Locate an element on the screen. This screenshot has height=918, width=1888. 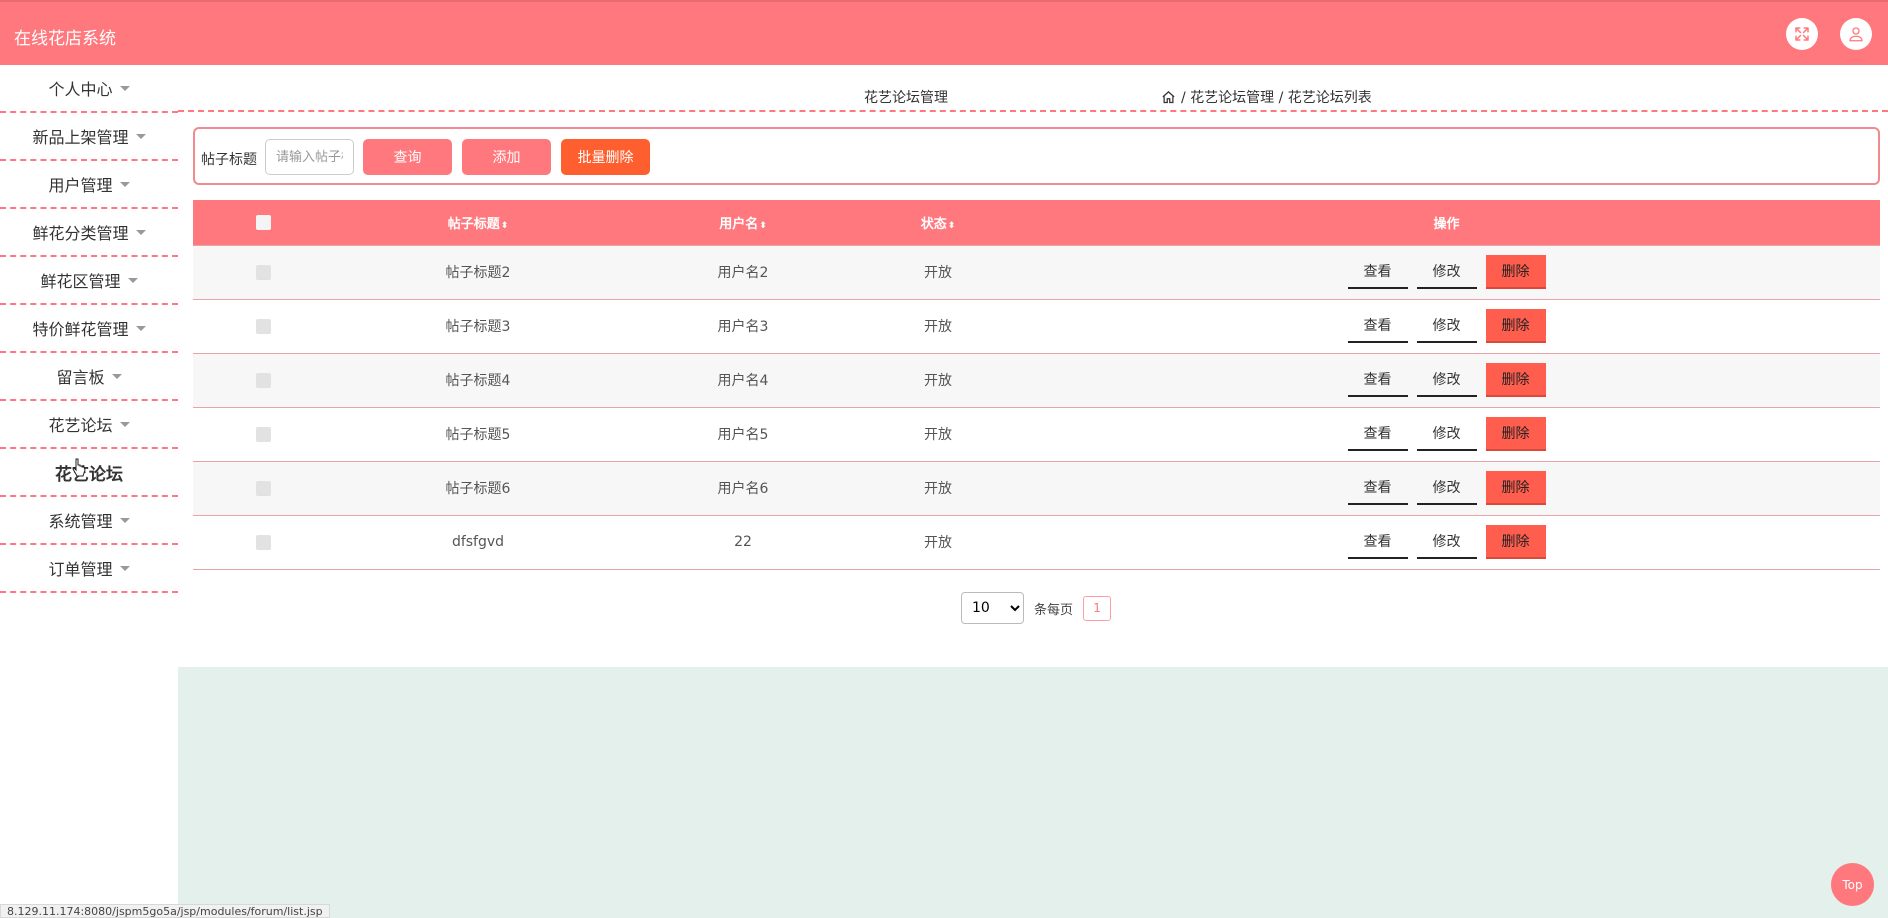
search-label: 帖子标题 is located at coordinates (229, 160).